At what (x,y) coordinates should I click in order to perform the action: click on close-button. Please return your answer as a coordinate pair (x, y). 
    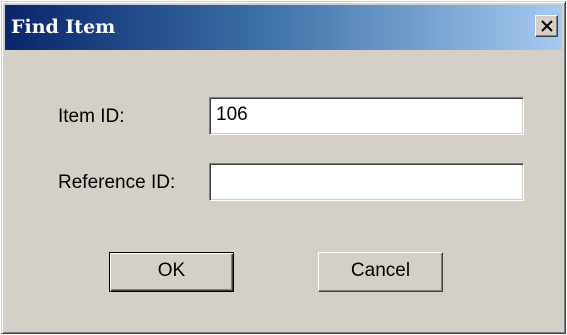
    Looking at the image, I should click on (546, 26).